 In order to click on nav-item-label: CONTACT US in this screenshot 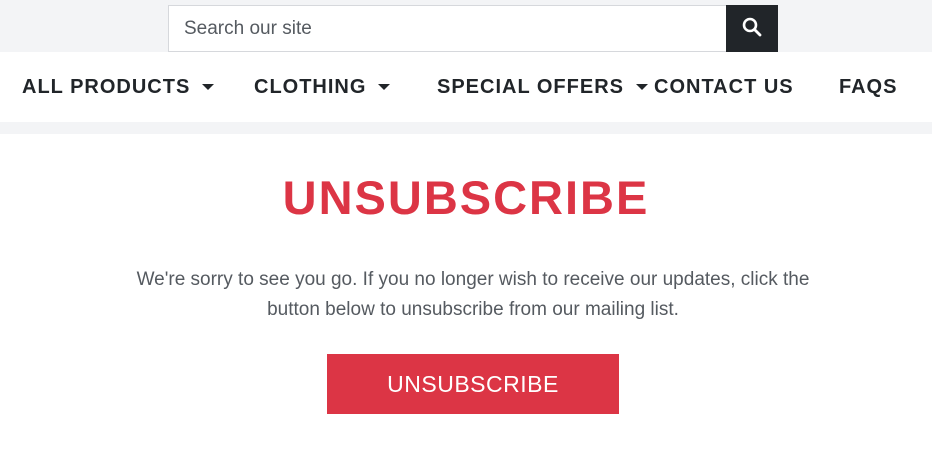, I will do `click(724, 86)`.